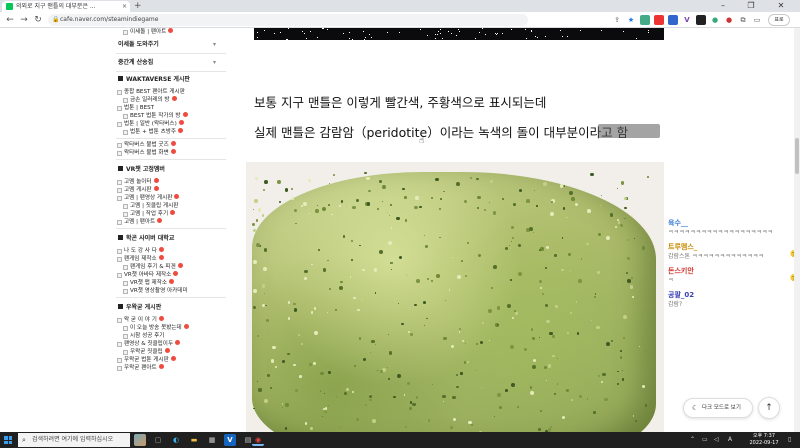  Describe the element at coordinates (171, 108) in the screenshot. I see `sidebar-board-item: 법툰 | BEST` at that location.